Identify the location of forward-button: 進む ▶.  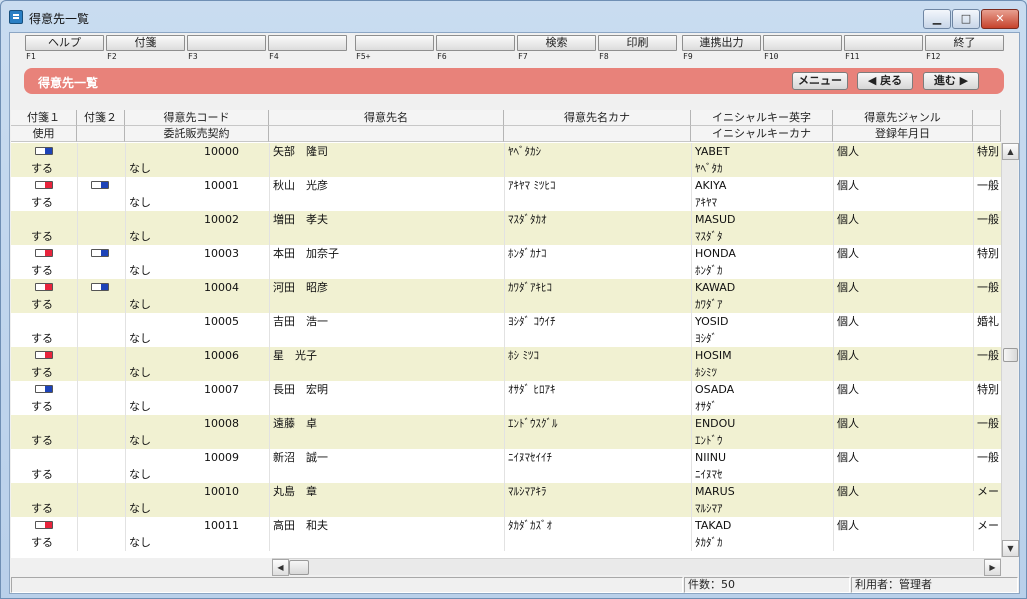
(951, 81).